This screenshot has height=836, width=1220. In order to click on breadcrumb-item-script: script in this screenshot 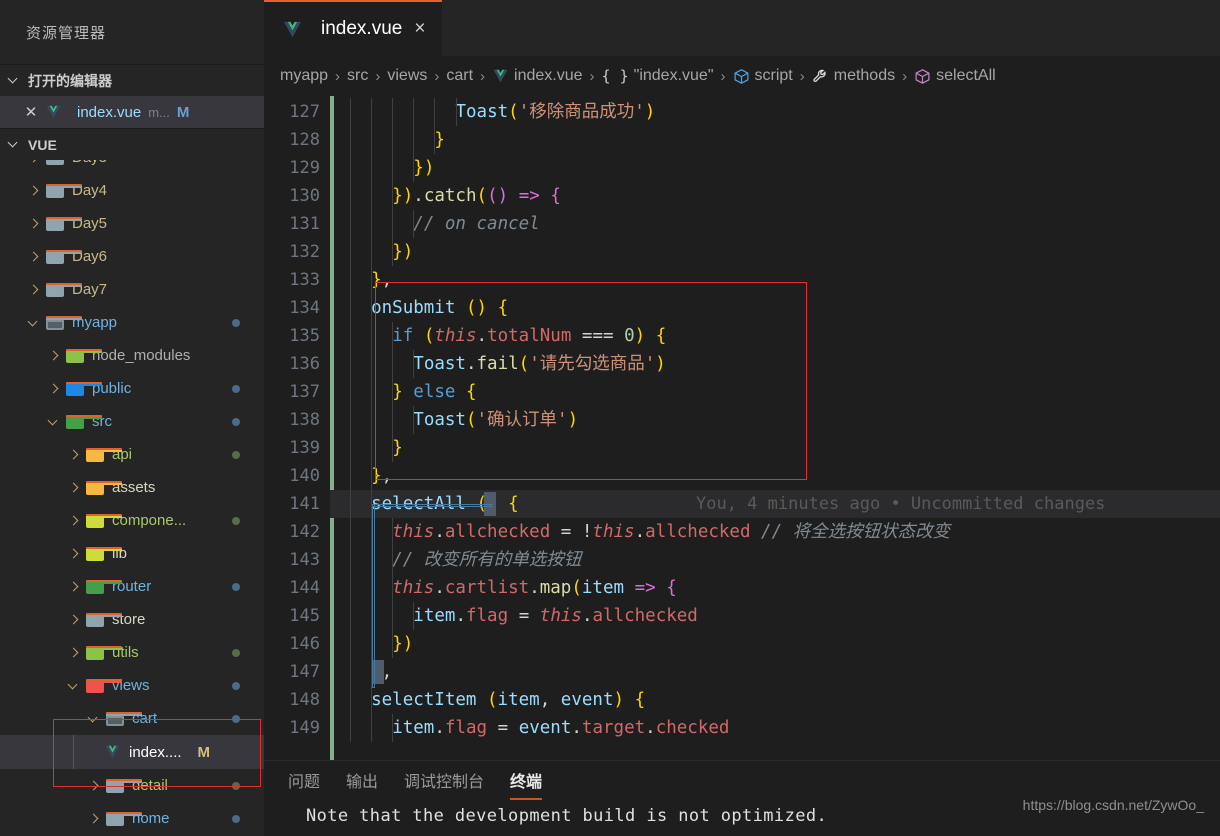, I will do `click(763, 76)`.